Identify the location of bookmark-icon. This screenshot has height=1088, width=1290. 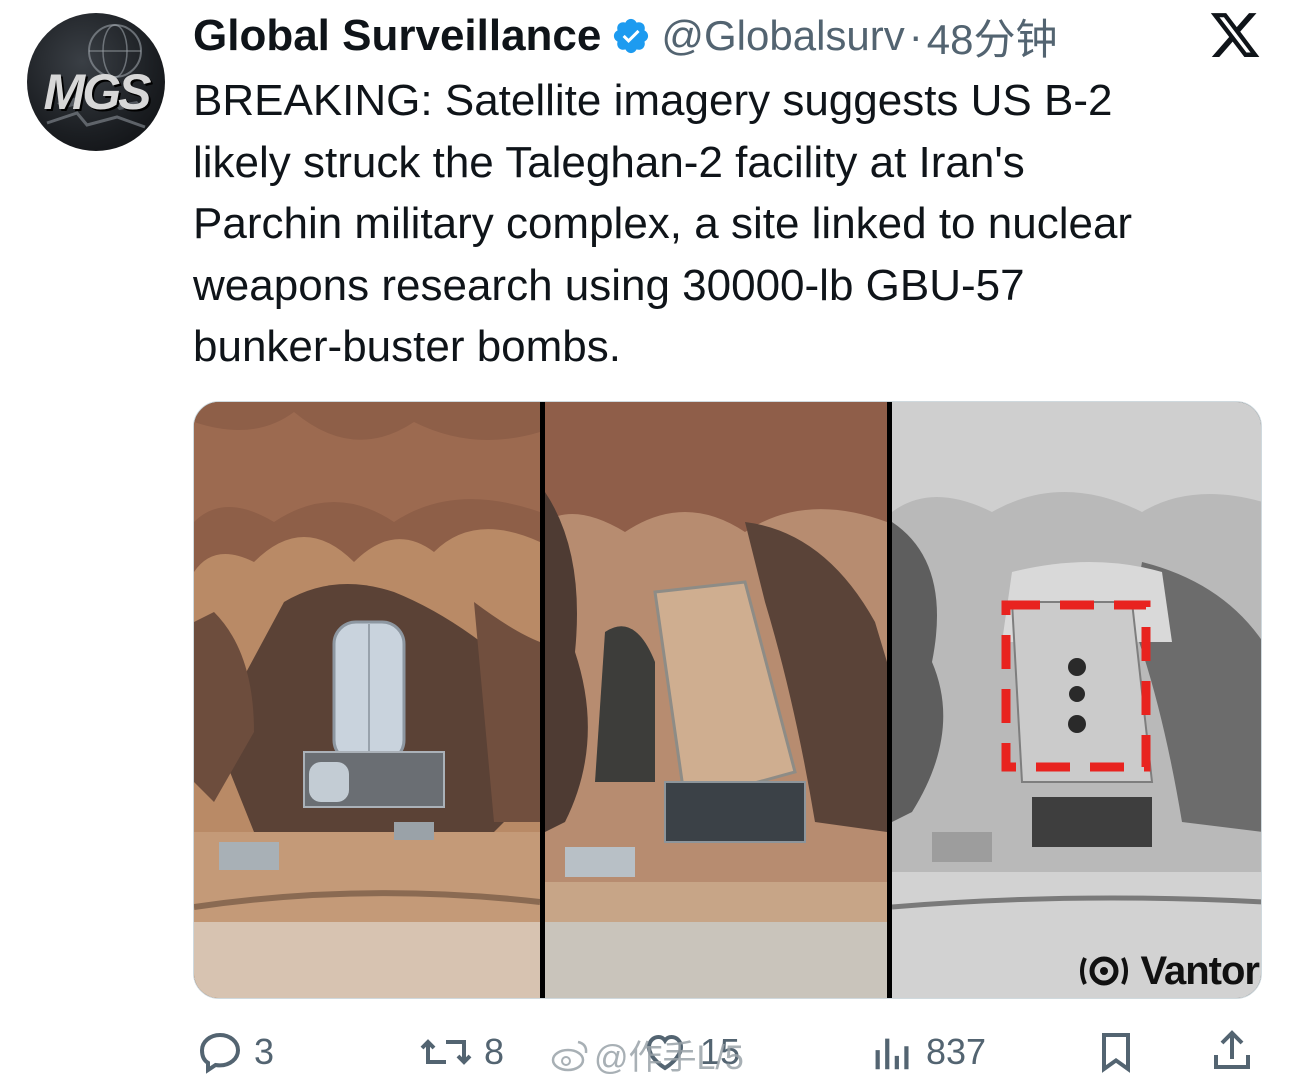
(1116, 1053).